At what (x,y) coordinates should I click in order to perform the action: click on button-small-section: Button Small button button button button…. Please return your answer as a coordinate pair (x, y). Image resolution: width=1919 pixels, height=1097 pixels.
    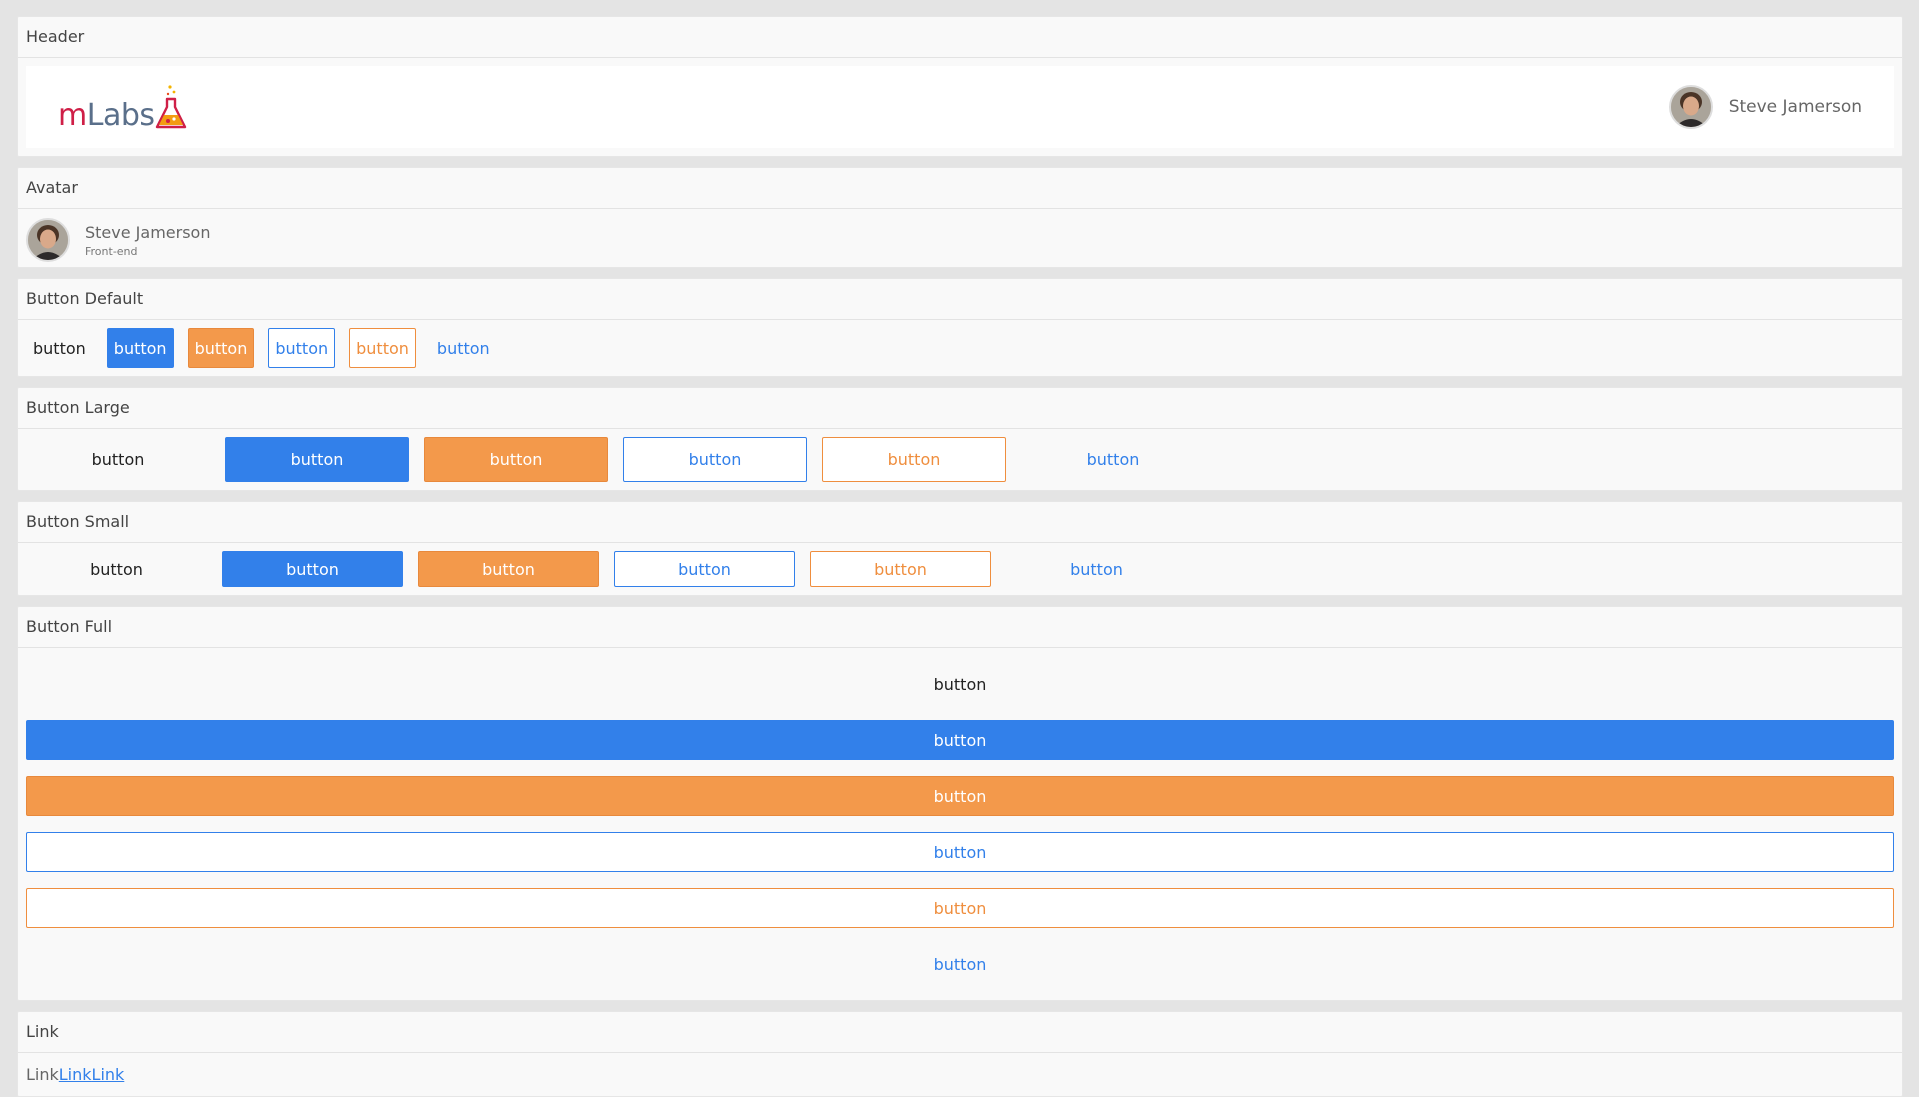
    Looking at the image, I should click on (960, 548).